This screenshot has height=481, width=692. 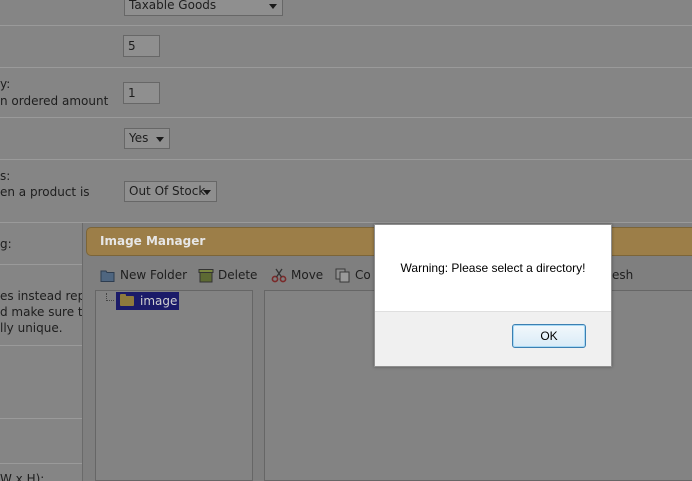 What do you see at coordinates (41, 382) in the screenshot?
I see `form-row-image` at bounding box center [41, 382].